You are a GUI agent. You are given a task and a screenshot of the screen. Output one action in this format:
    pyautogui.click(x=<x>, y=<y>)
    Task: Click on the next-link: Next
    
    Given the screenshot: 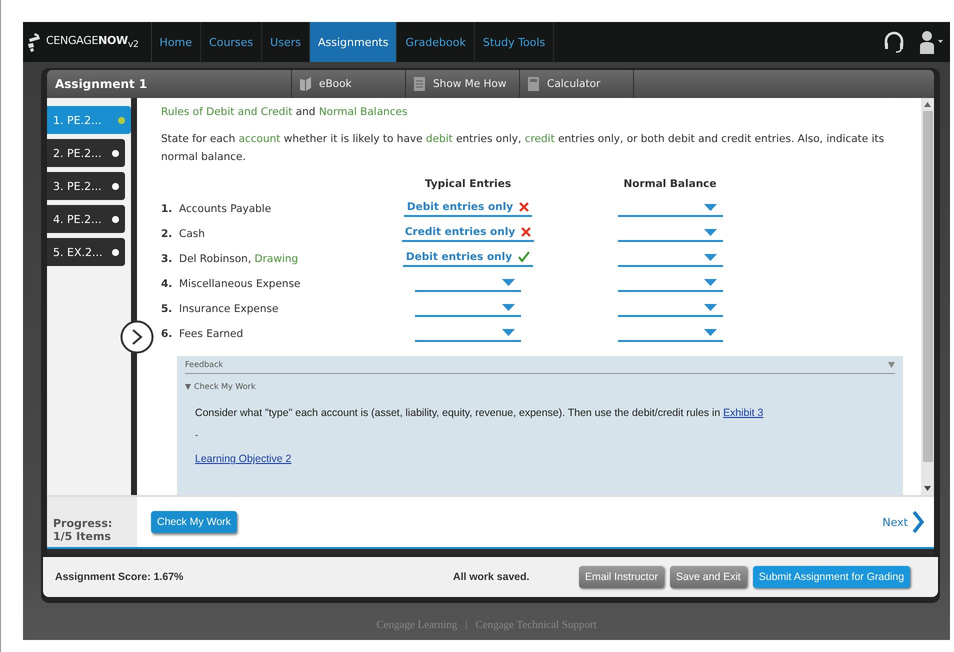 What is the action you would take?
    pyautogui.click(x=895, y=522)
    